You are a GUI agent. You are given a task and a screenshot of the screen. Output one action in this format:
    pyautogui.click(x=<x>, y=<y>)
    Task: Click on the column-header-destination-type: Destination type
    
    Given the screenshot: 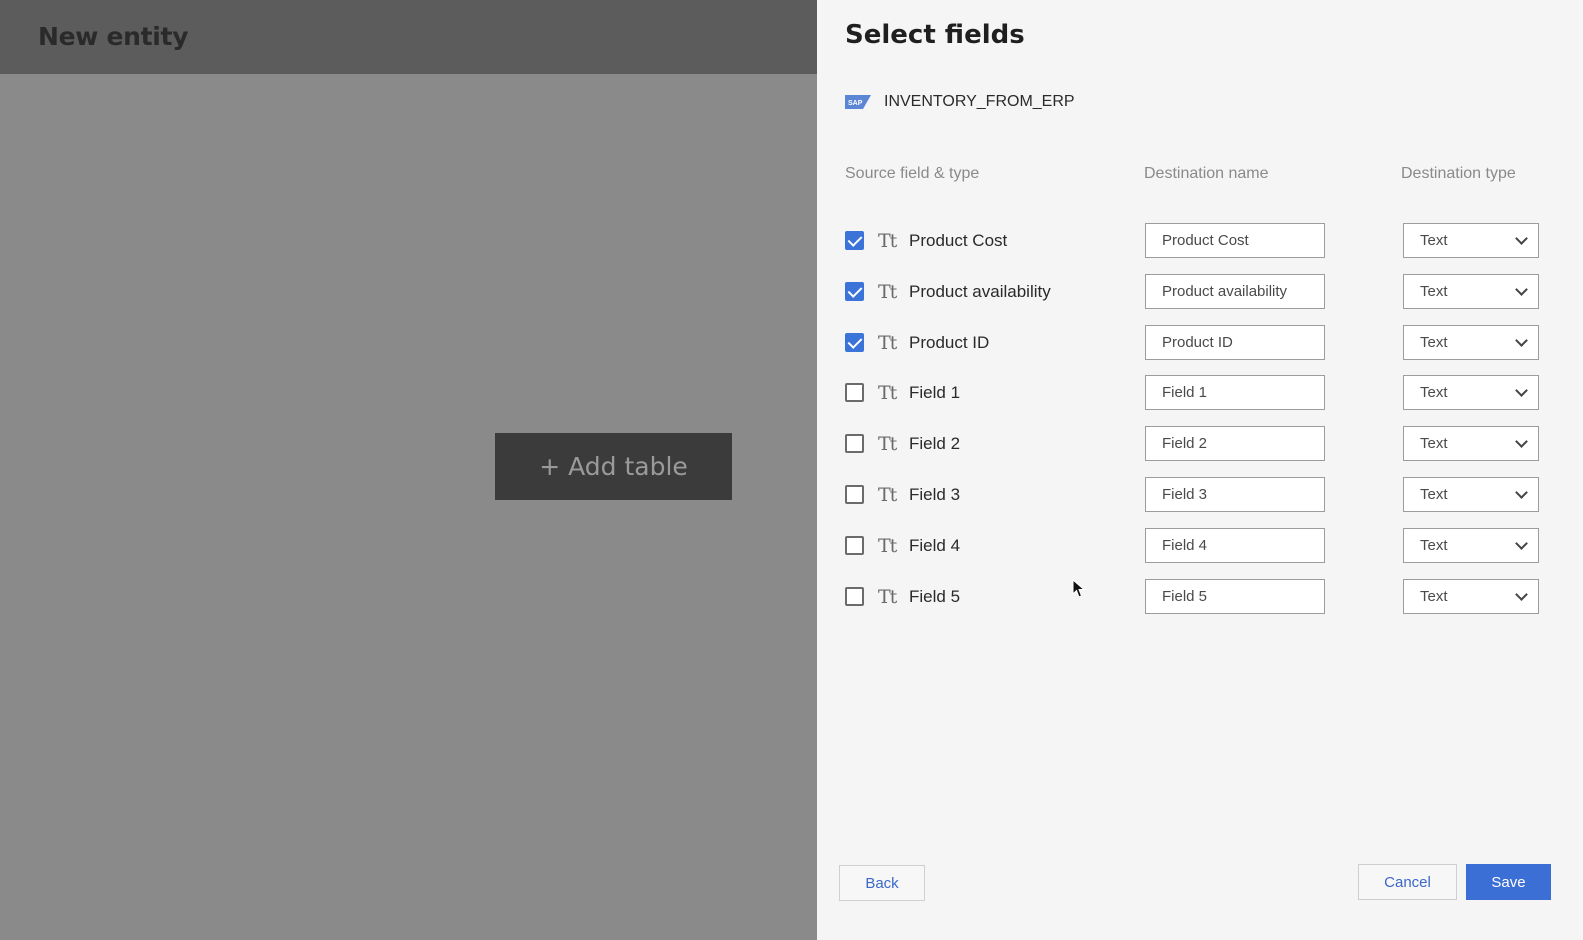 What is the action you would take?
    pyautogui.click(x=1458, y=173)
    